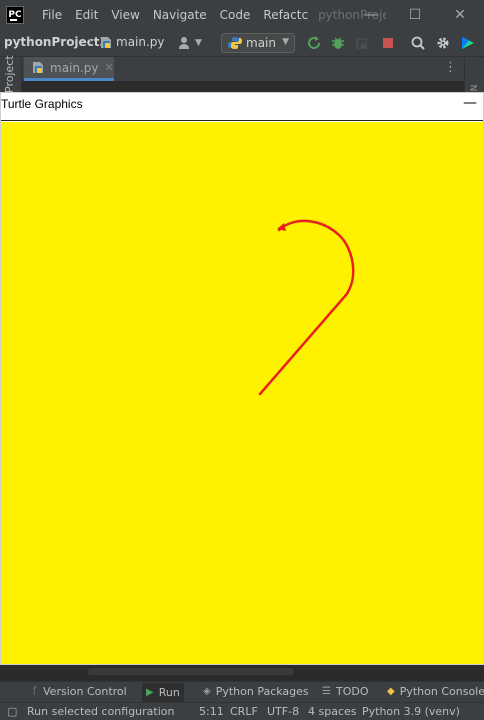  I want to click on settings-button, so click(443, 43).